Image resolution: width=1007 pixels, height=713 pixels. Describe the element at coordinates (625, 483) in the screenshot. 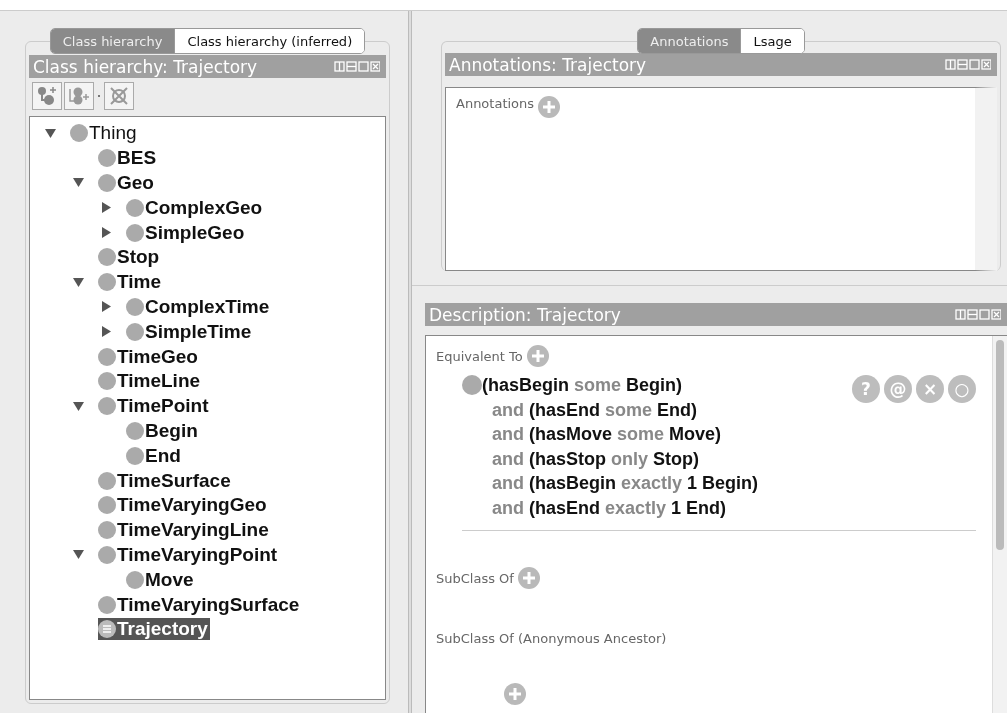

I see `class-expression-line: and (hasBegin exactly 1 Begin)` at that location.